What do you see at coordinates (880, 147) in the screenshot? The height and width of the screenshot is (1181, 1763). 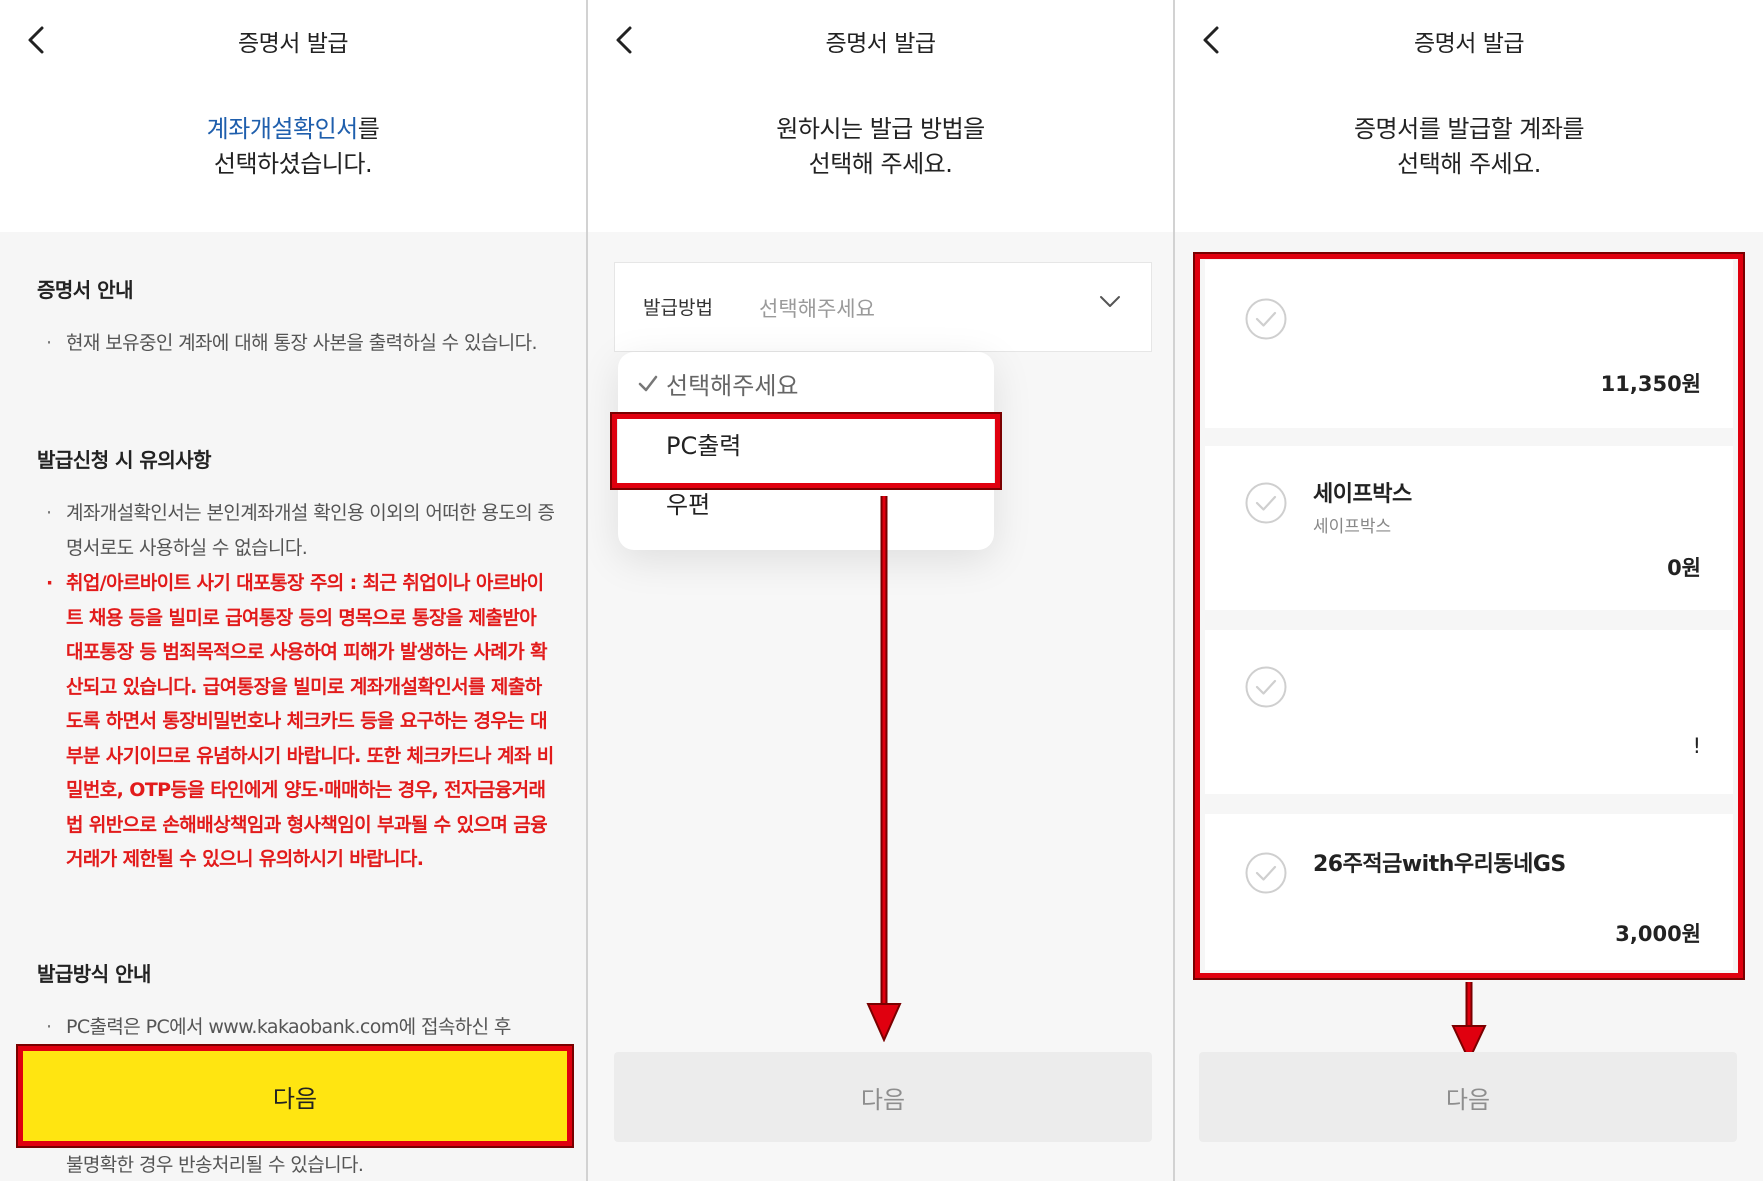 I see `headline: 원하시는 발급 방법을 선택해 주세요.` at bounding box center [880, 147].